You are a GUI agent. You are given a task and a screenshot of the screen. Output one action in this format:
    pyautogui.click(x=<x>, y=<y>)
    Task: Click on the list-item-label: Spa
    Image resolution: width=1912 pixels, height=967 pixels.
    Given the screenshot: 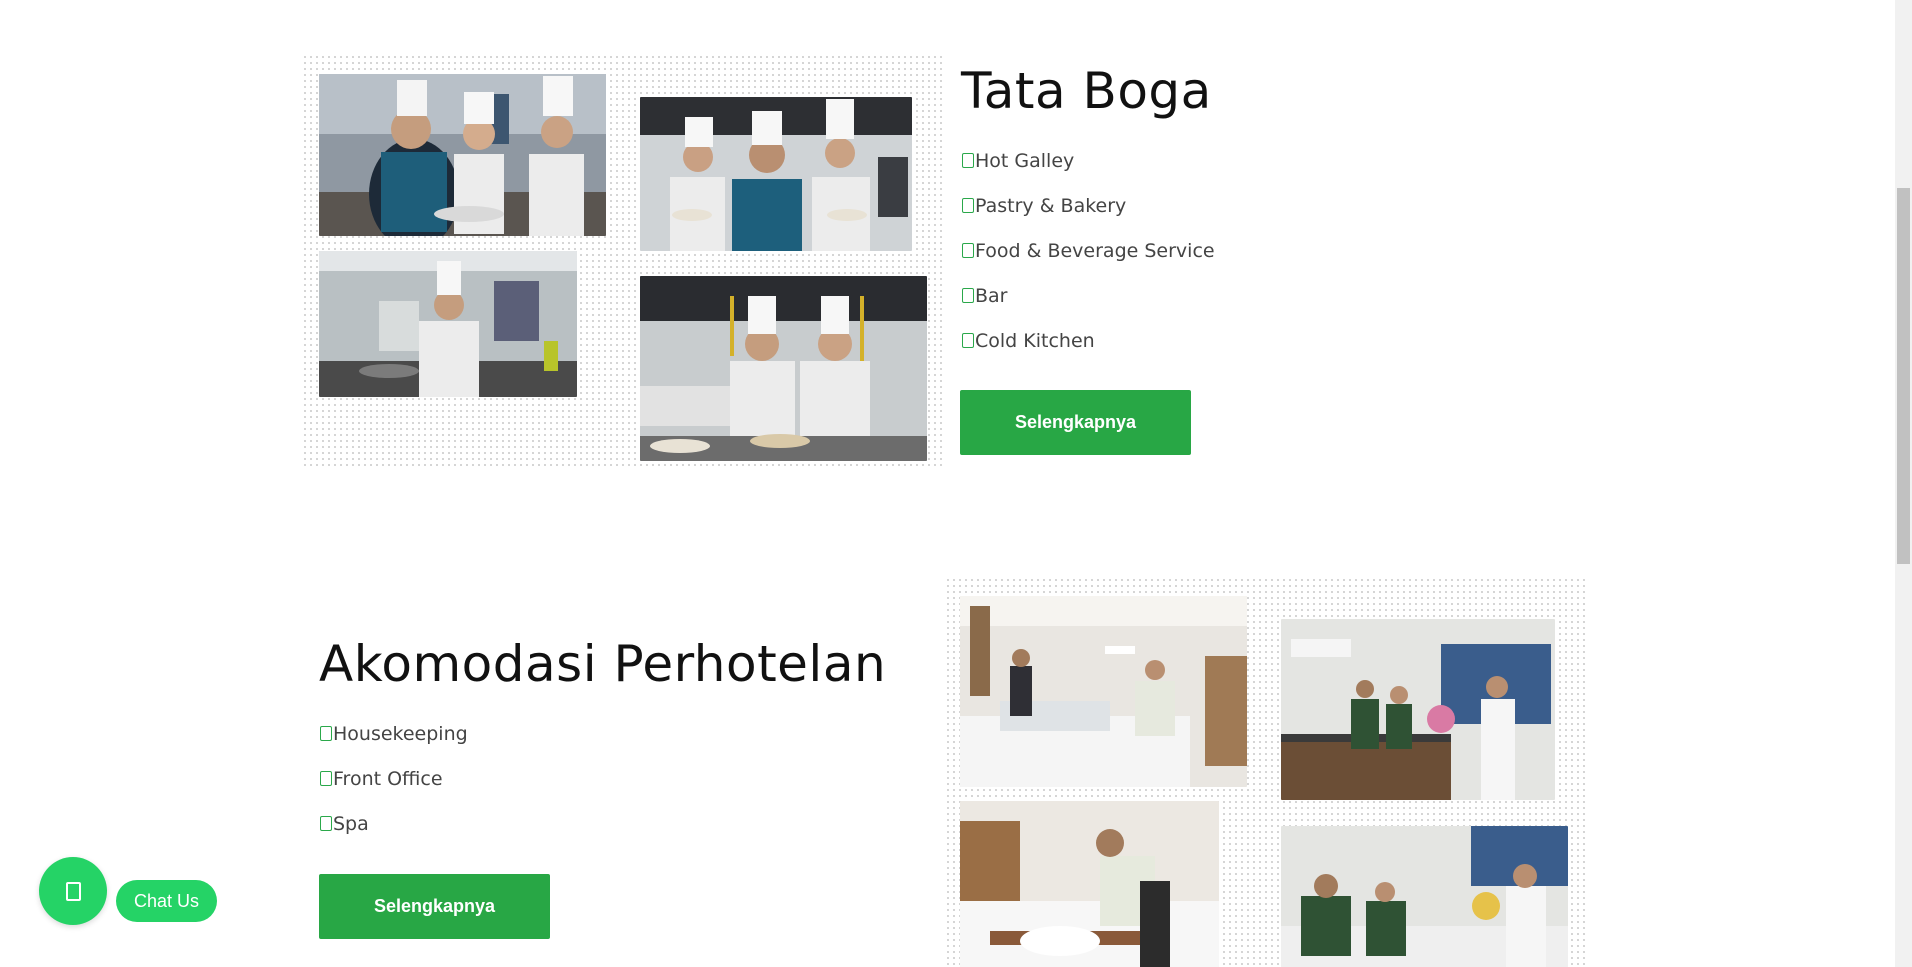 What is the action you would take?
    pyautogui.click(x=351, y=824)
    